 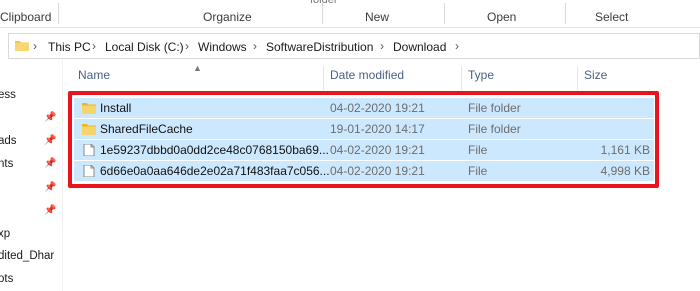 I want to click on nav-item: xp, so click(x=5, y=234).